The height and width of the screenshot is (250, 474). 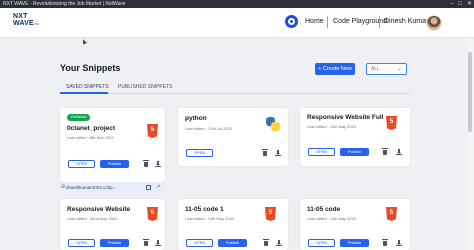 I want to click on python-icon, so click(x=273, y=124).